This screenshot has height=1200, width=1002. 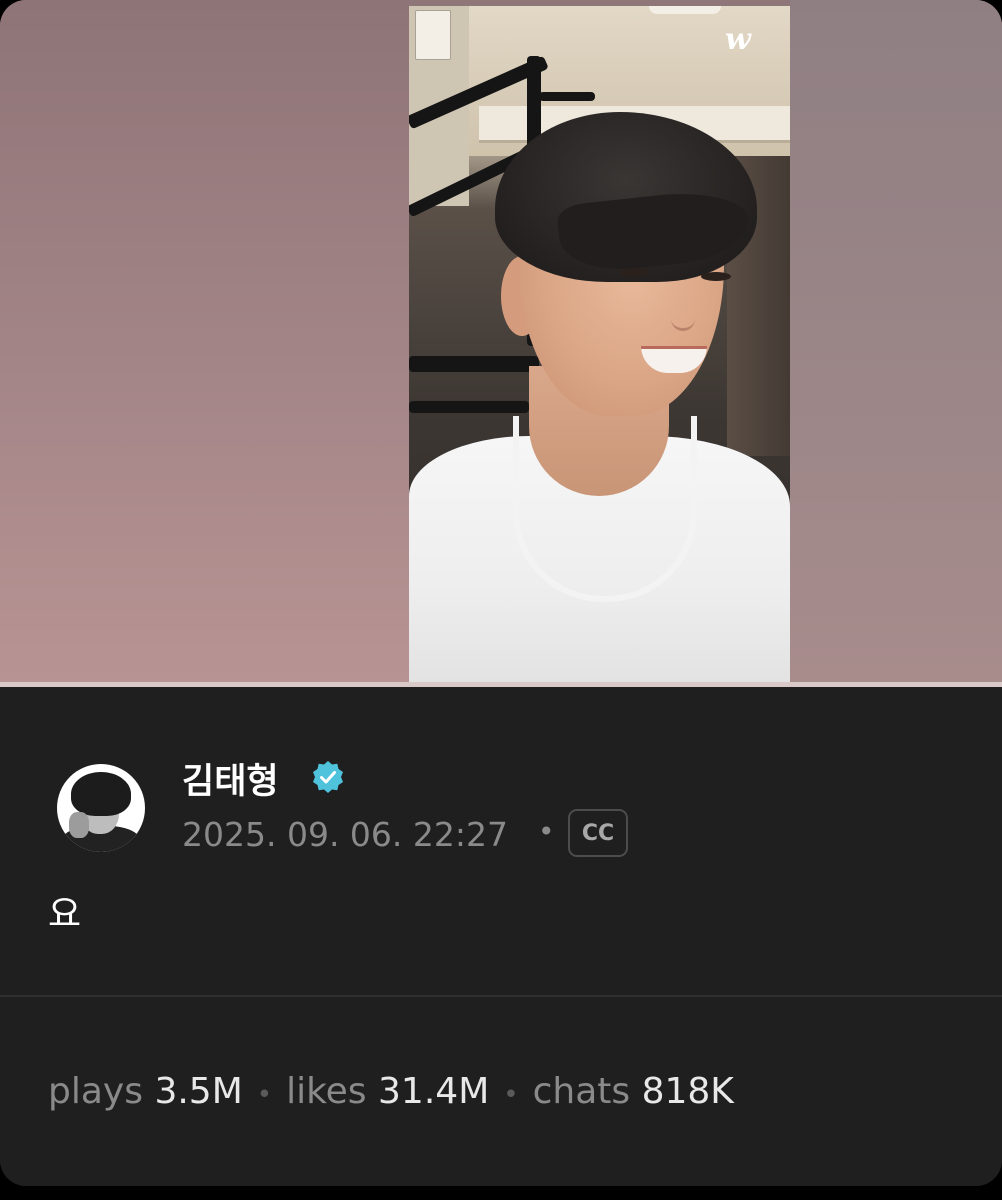 What do you see at coordinates (65, 914) in the screenshot?
I see `post-body: 요` at bounding box center [65, 914].